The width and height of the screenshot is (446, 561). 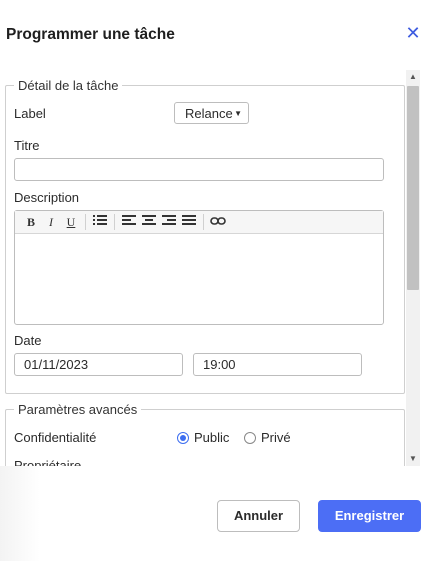 What do you see at coordinates (68, 85) in the screenshot?
I see `task-details-legend: Détail de la tâche` at bounding box center [68, 85].